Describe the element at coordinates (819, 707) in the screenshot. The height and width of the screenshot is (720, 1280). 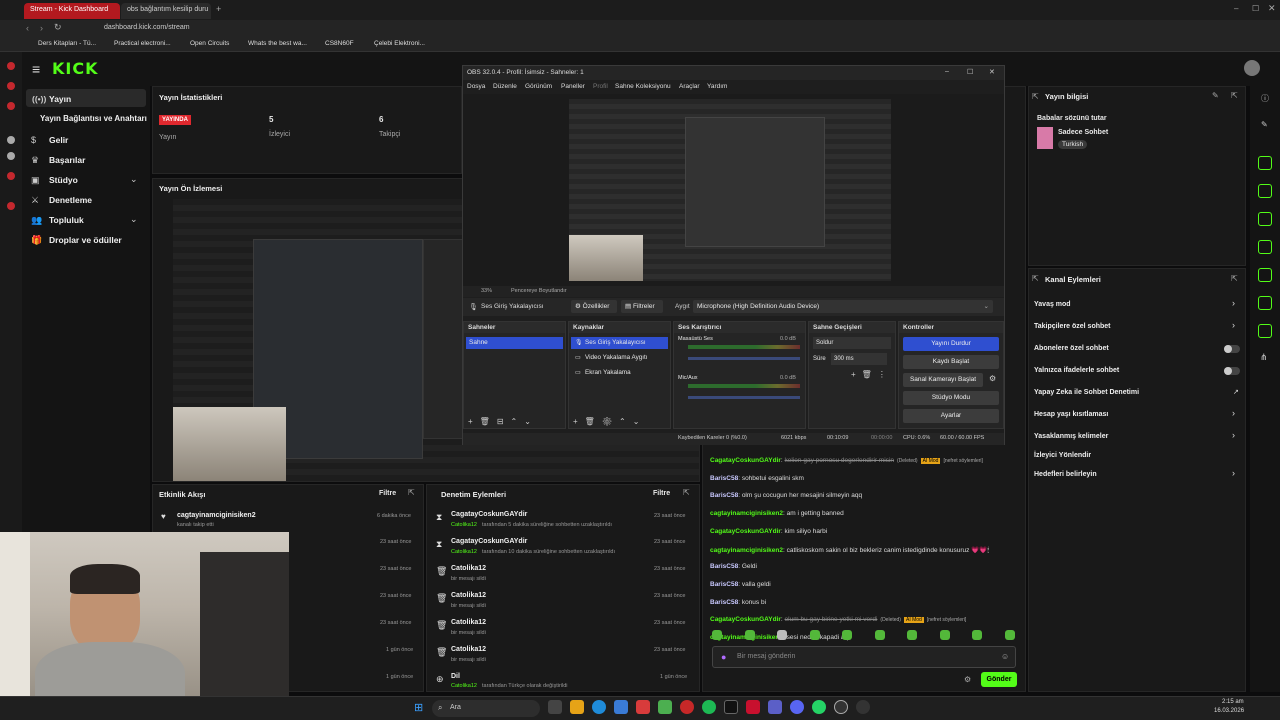
I see `whatsapp-icon` at that location.